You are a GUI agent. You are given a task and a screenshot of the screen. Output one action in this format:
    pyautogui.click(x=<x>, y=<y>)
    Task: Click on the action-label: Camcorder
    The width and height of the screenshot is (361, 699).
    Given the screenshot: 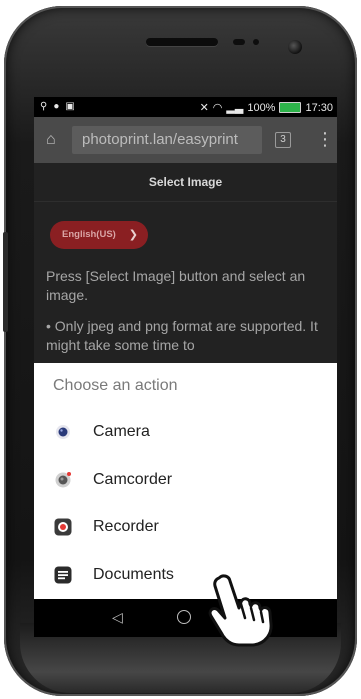 What is the action you would take?
    pyautogui.click(x=133, y=479)
    